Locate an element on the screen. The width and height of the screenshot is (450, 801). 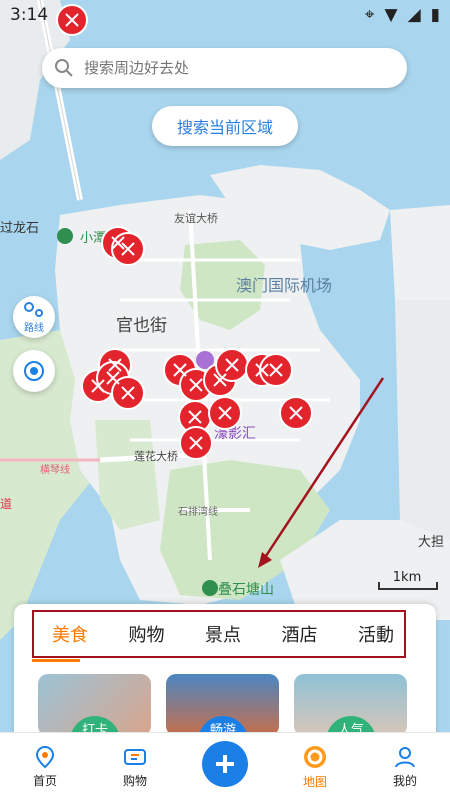
card-popular: 人气 is located at coordinates (350, 705).